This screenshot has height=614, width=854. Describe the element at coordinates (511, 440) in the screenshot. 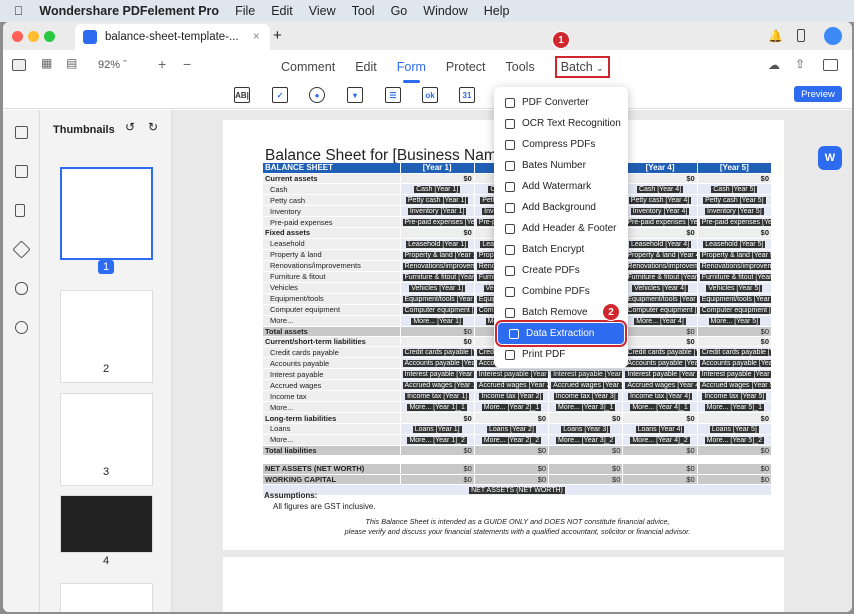

I see `form-field: More... [Year 2]_2` at that location.